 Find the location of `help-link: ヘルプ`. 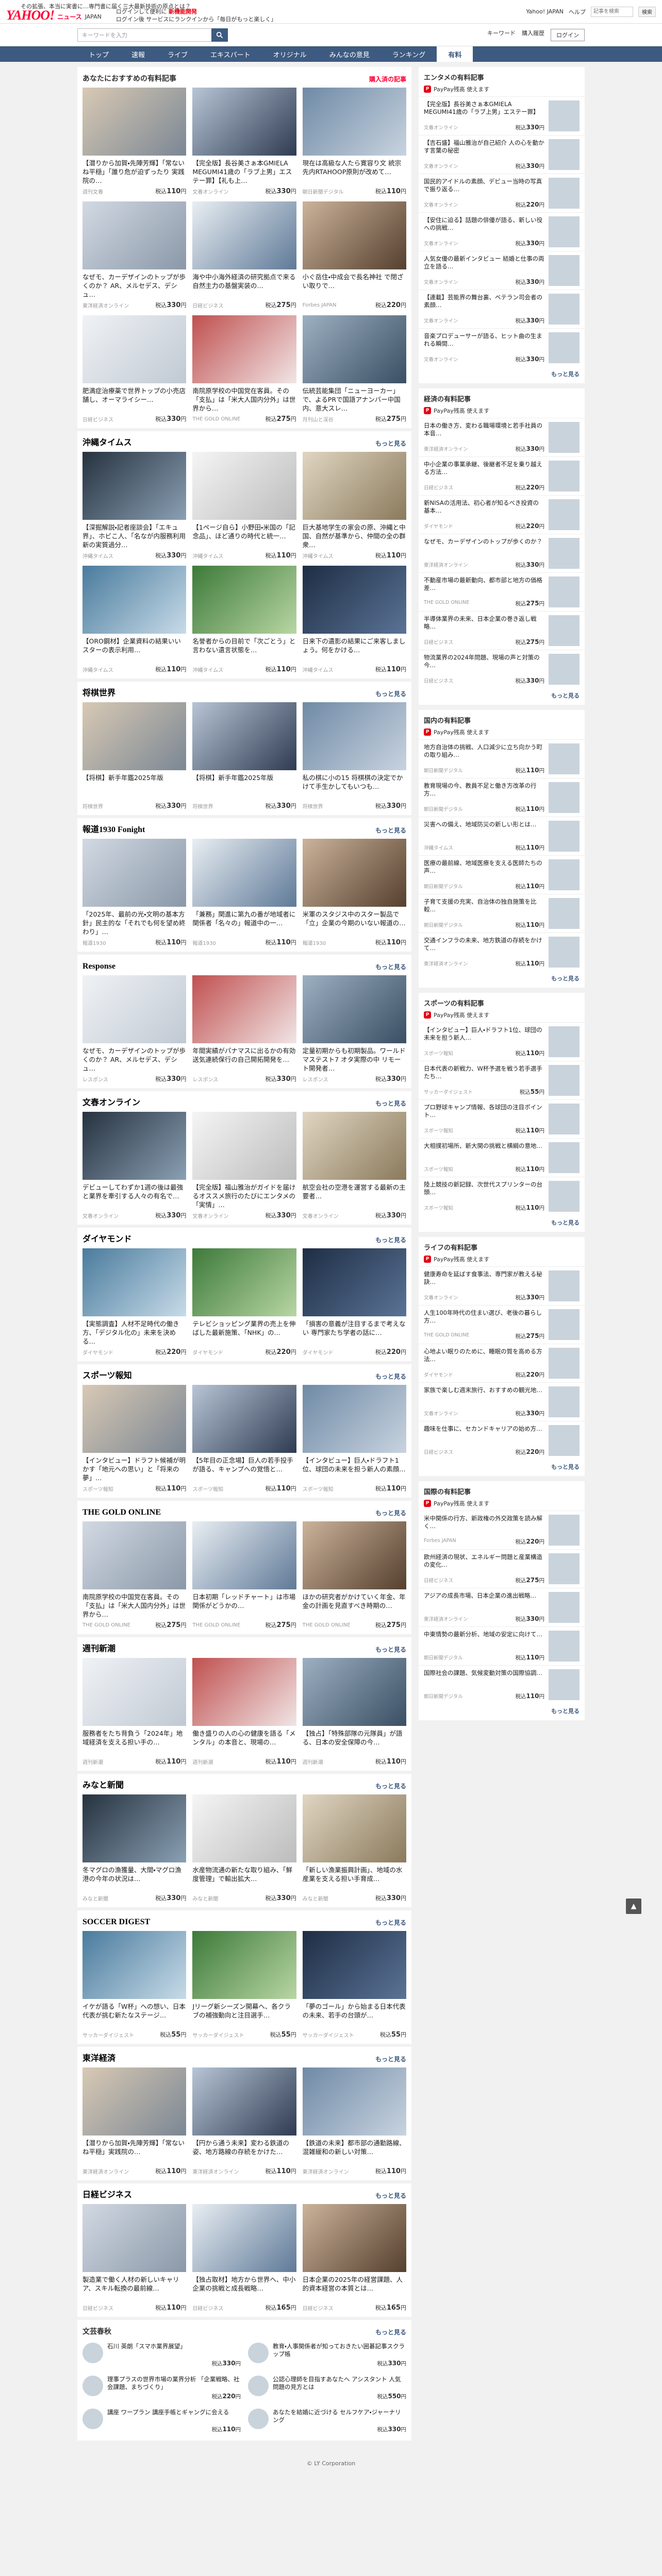

help-link: ヘルプ is located at coordinates (577, 12).